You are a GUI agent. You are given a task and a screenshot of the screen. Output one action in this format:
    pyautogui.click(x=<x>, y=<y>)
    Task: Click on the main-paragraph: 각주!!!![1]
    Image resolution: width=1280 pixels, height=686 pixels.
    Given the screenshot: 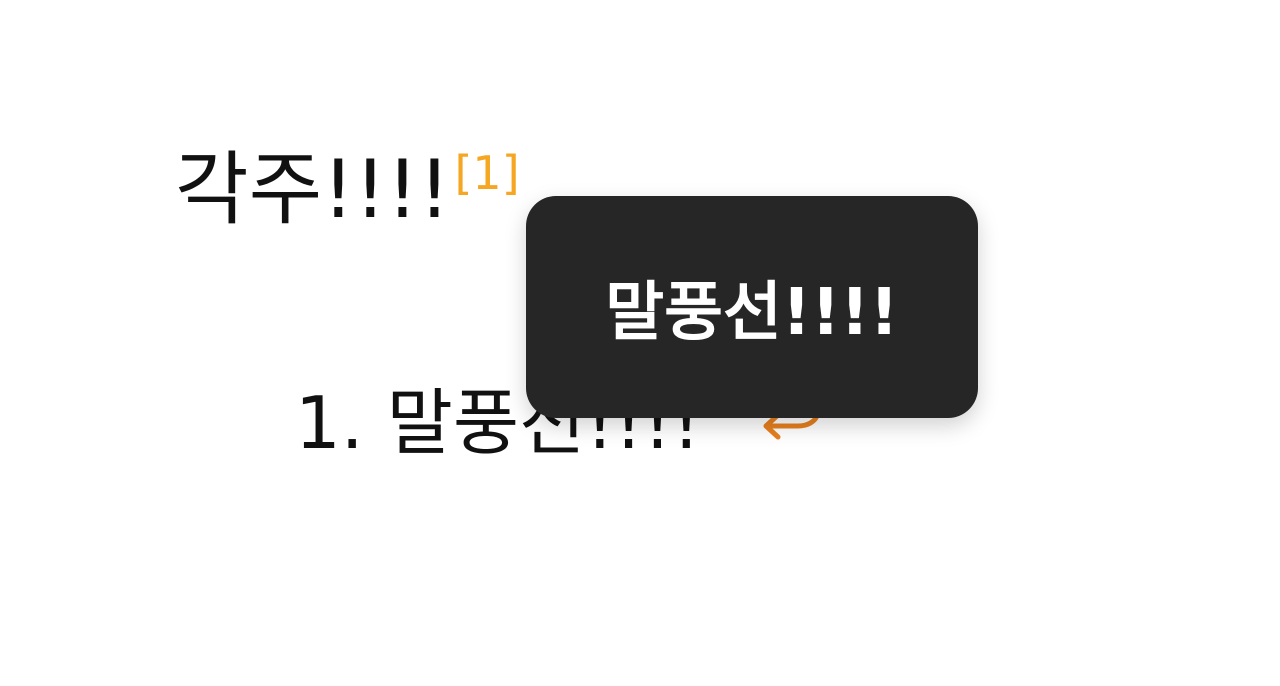 What is the action you would take?
    pyautogui.click(x=347, y=181)
    